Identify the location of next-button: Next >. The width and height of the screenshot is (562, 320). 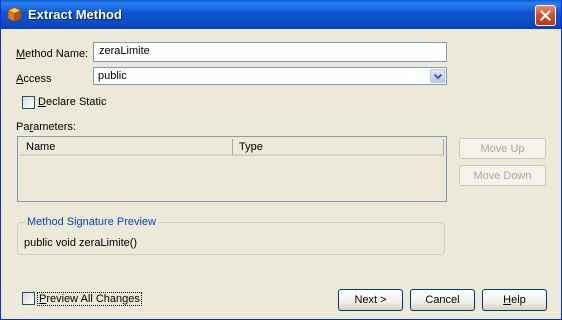
(370, 300).